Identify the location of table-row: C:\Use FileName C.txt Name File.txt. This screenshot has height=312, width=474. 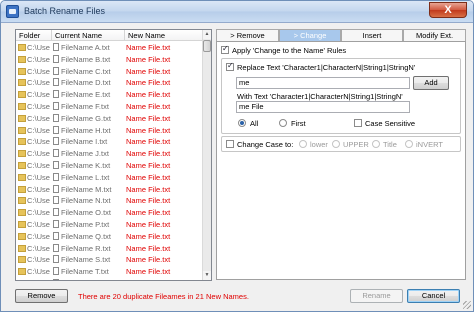
(109, 72).